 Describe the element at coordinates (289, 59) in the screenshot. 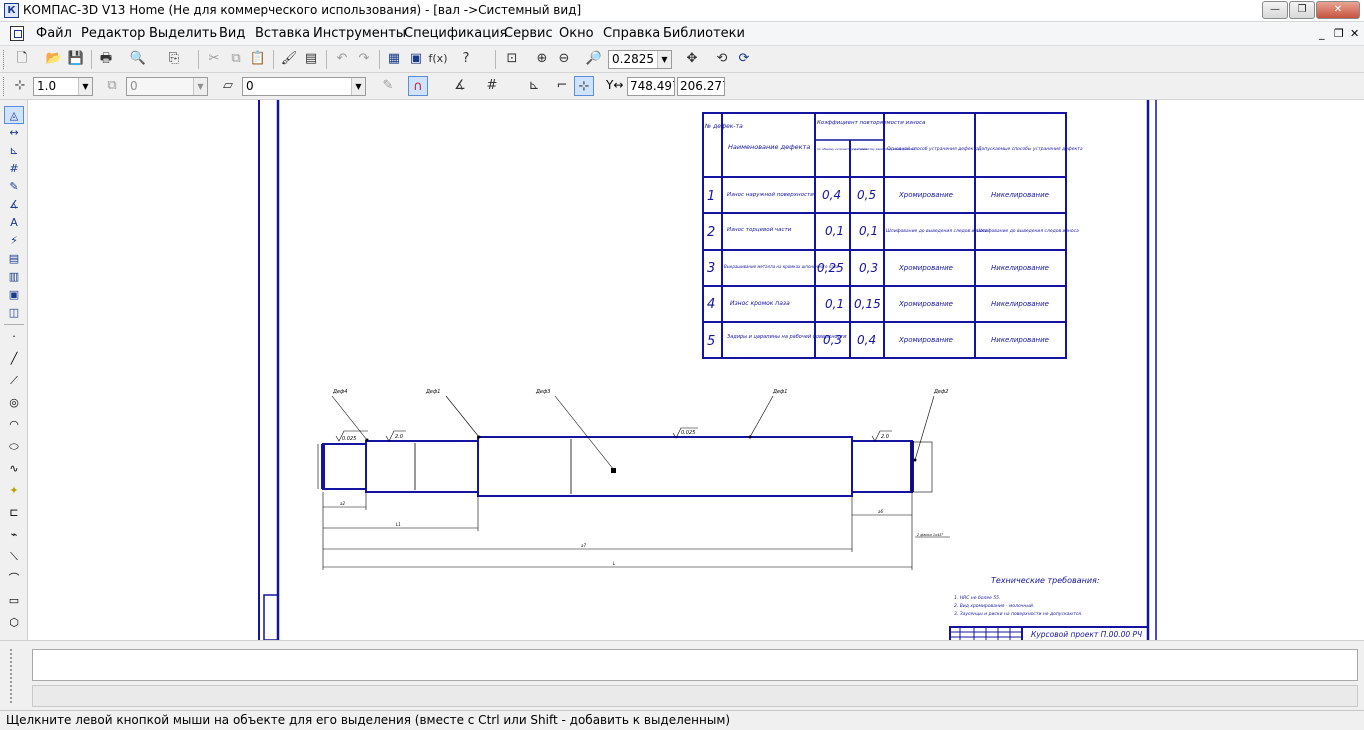

I see `properties-brush-icon: 🖌` at that location.